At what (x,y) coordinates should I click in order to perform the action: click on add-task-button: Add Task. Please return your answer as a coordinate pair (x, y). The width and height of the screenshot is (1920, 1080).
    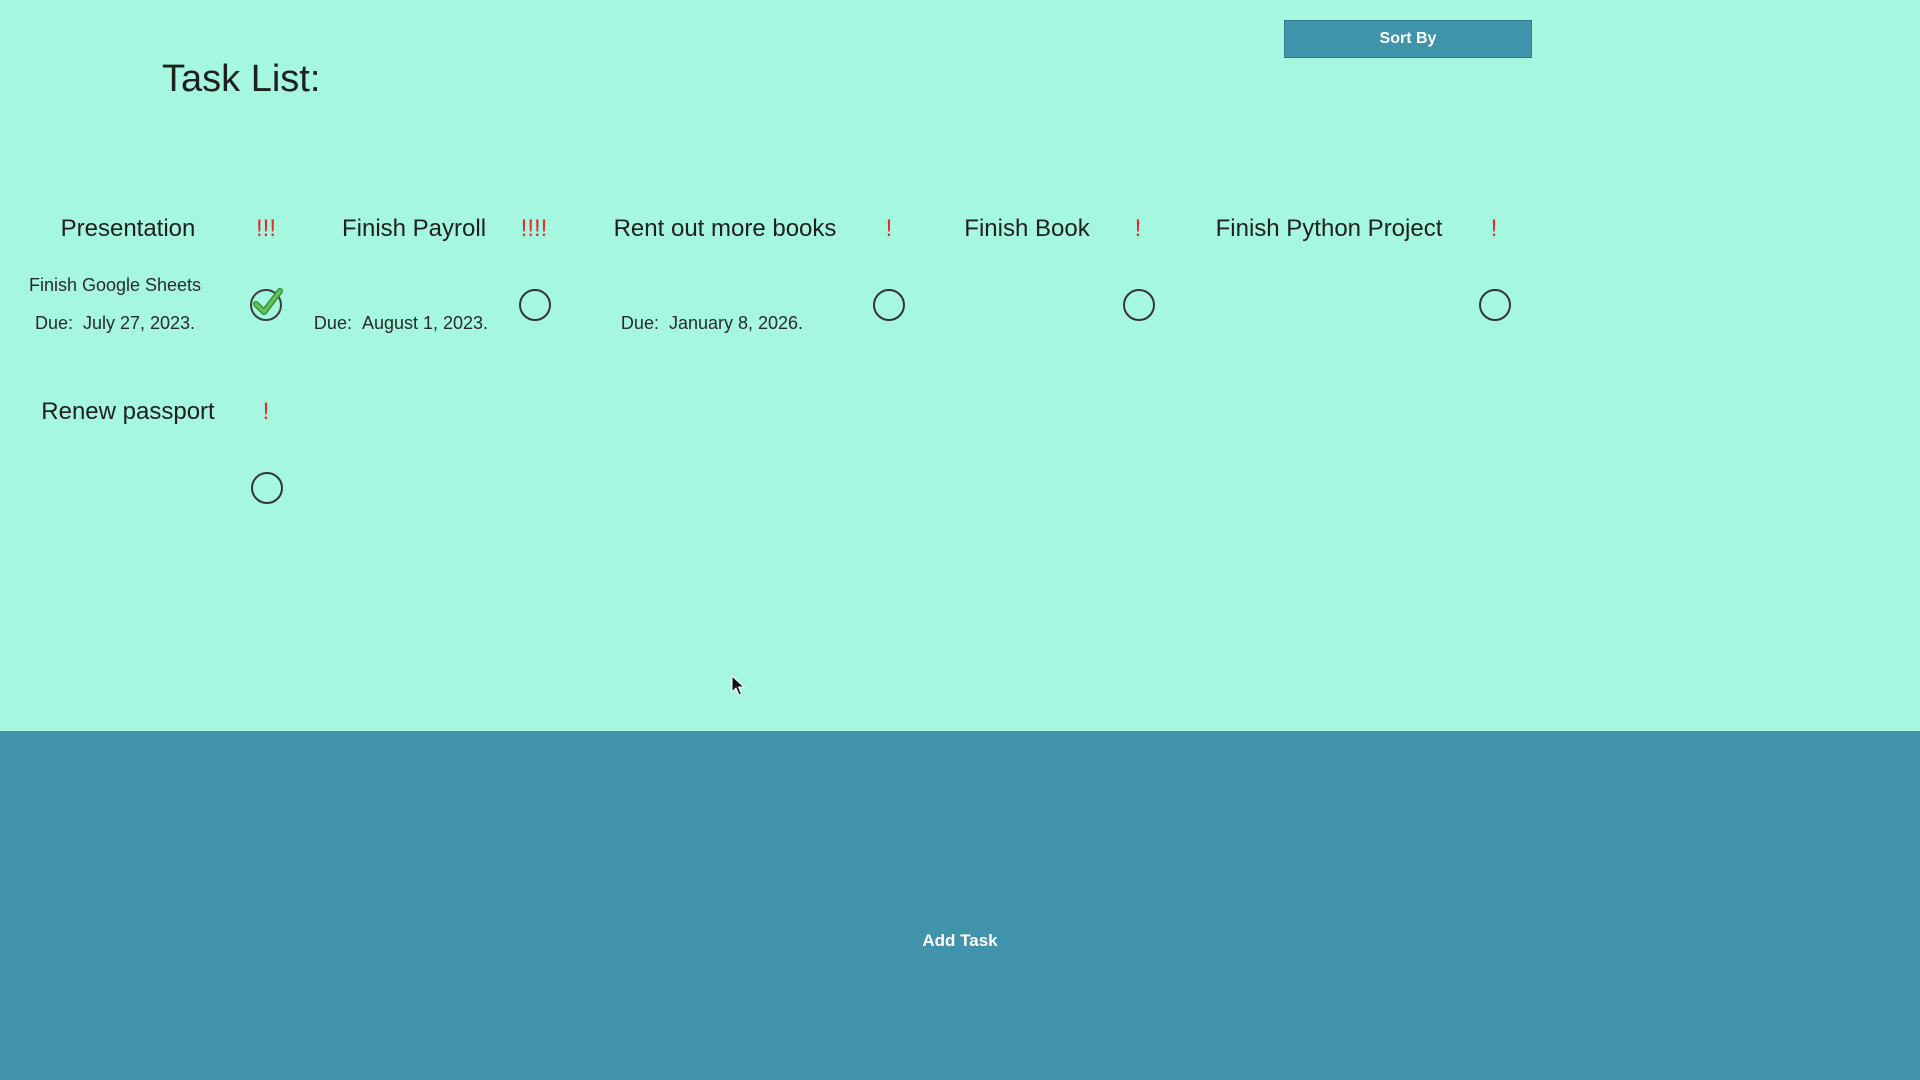
    Looking at the image, I should click on (959, 941).